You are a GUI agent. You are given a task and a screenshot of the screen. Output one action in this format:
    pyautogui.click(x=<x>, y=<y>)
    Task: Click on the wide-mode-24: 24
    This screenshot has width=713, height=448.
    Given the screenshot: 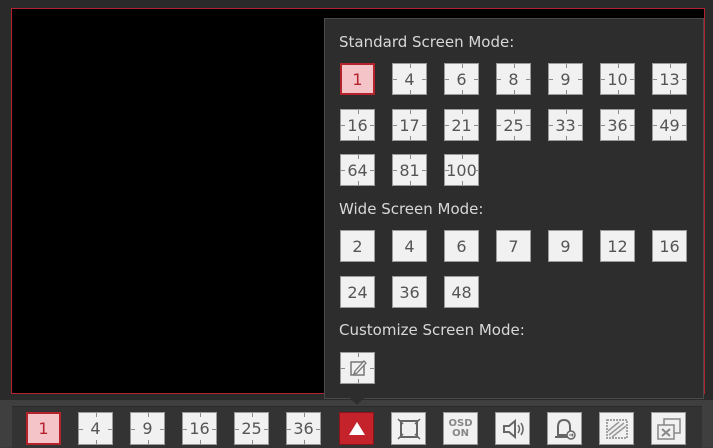 What is the action you would take?
    pyautogui.click(x=357, y=292)
    